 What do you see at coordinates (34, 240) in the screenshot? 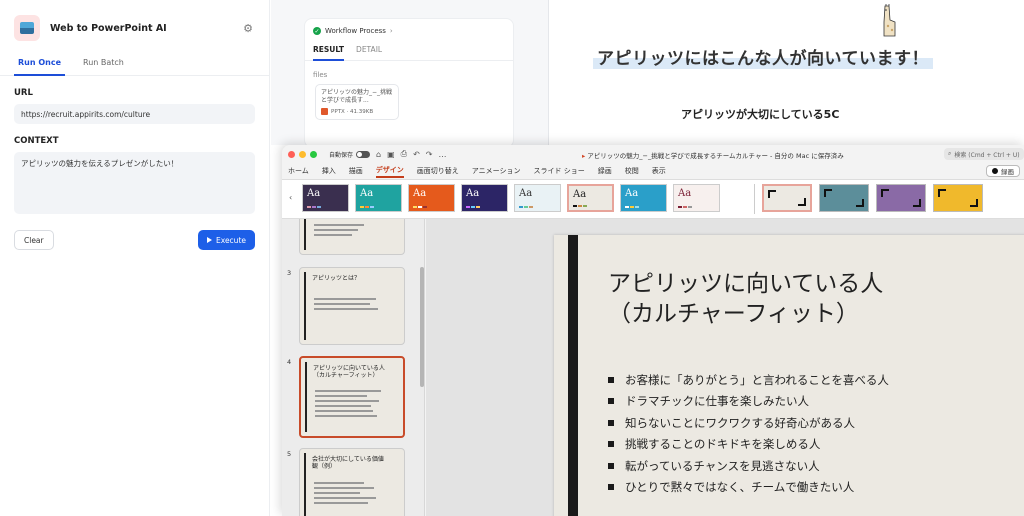
I see `clear-button: Clear` at bounding box center [34, 240].